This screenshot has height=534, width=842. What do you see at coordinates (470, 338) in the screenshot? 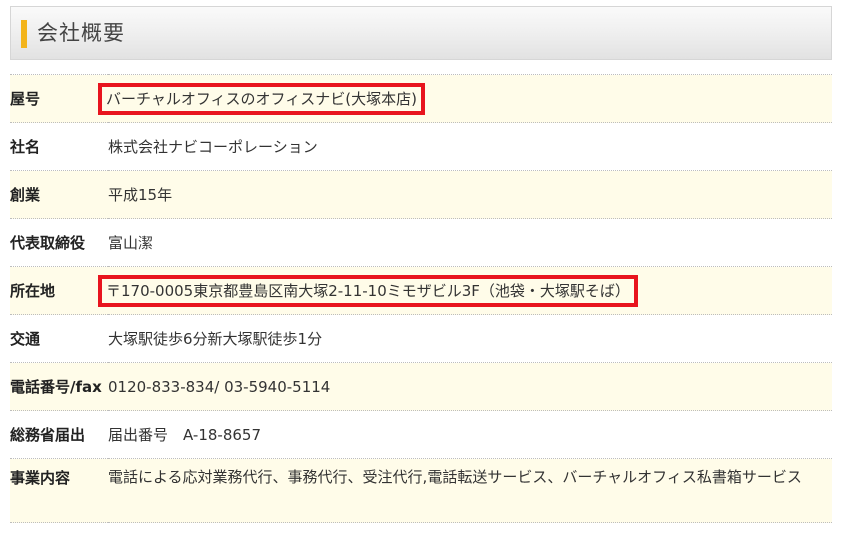
I see `row-value: 大塚駅徒歩6分新大塚駅徒歩1分` at bounding box center [470, 338].